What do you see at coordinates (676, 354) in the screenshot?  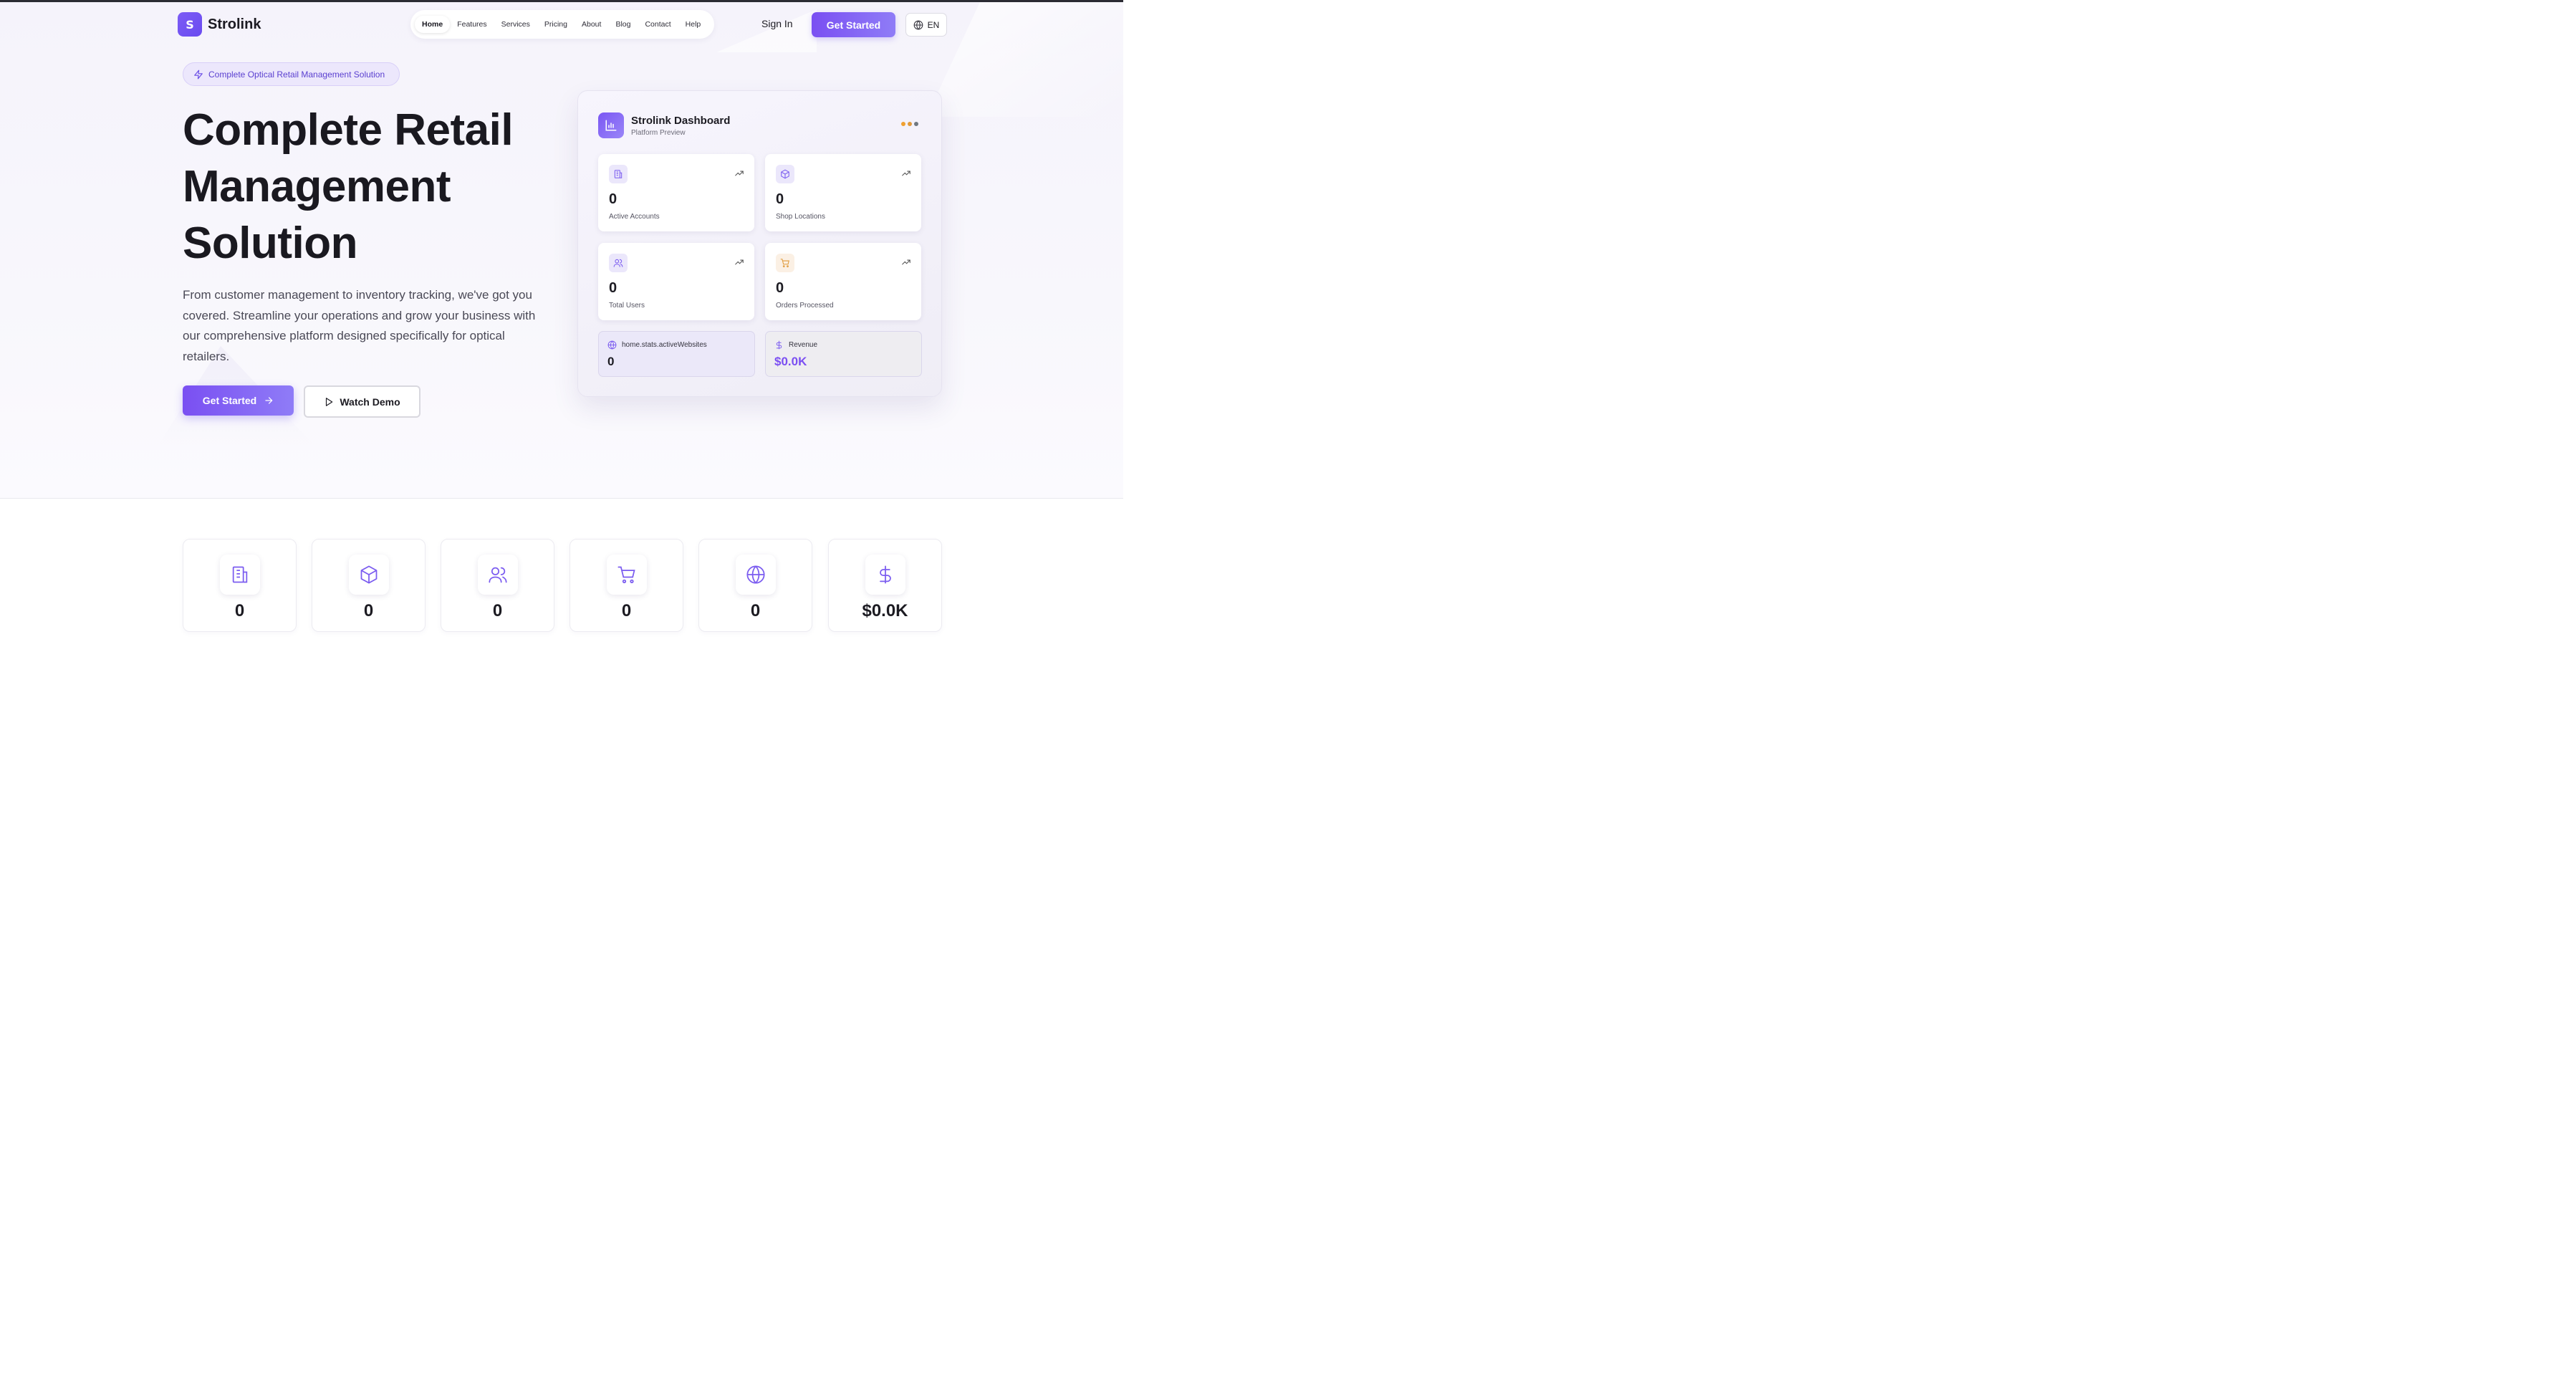 I see `mini-stat-active-websites: home.stats.activeWebsites 0` at bounding box center [676, 354].